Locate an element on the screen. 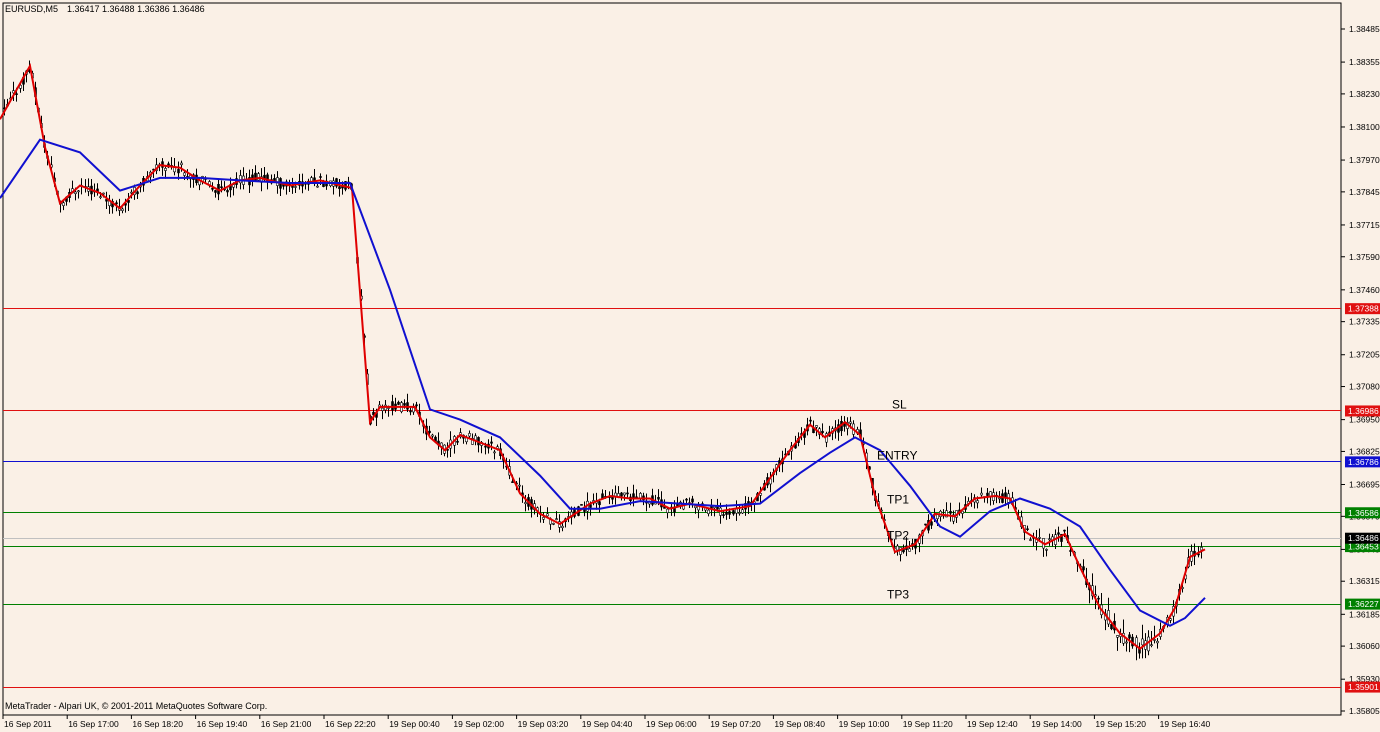 This screenshot has height=732, width=1380. price-tick-label: 1.36825 is located at coordinates (1364, 451).